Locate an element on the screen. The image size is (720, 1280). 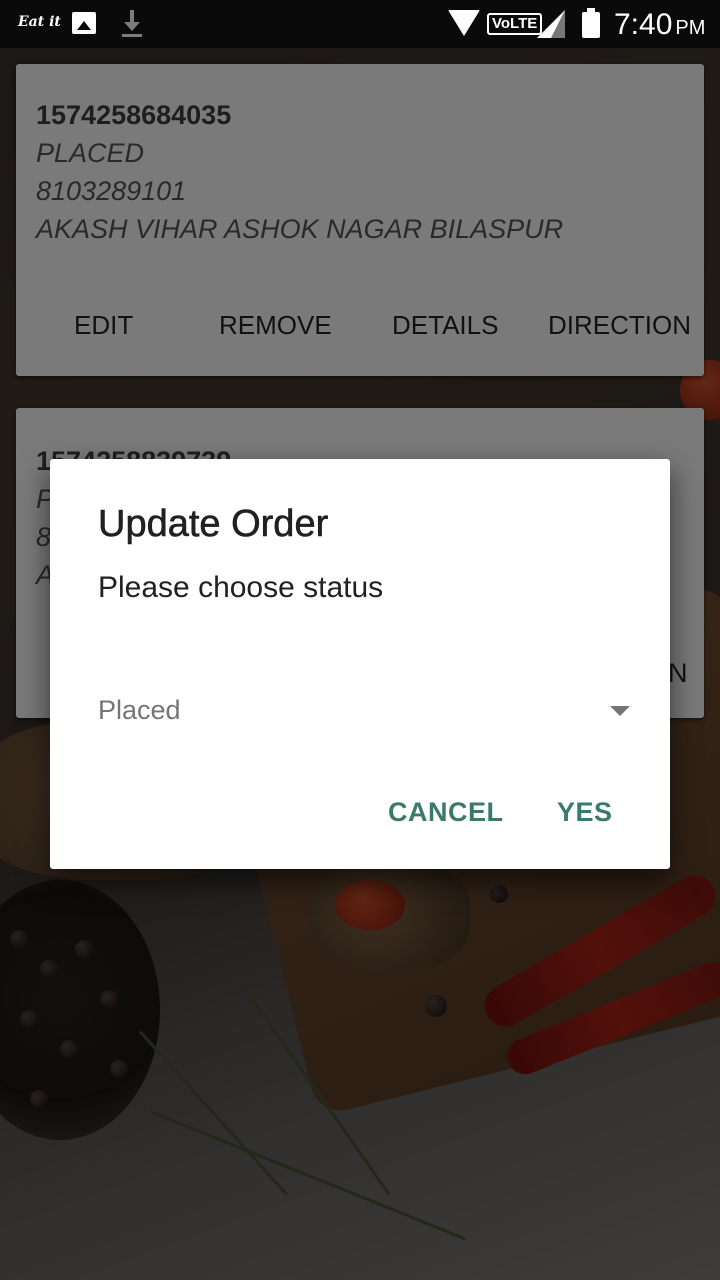
clock-time: 7:40 is located at coordinates (643, 24).